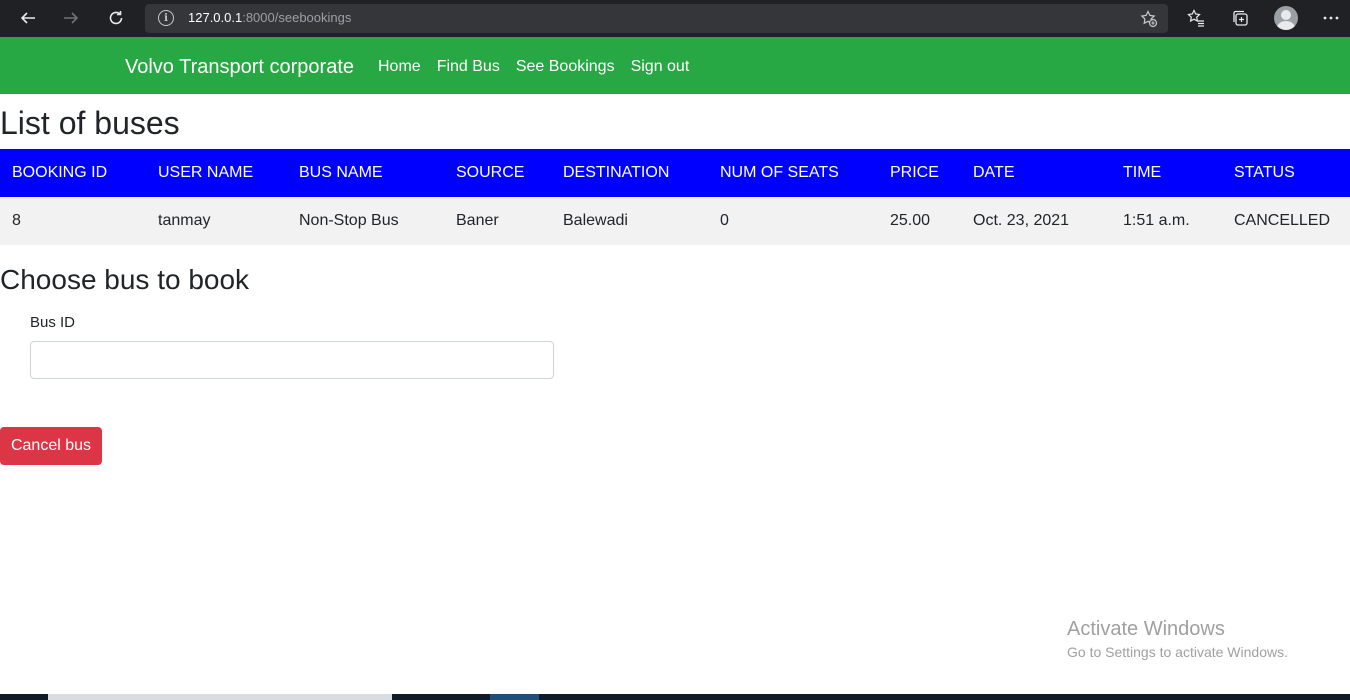 The width and height of the screenshot is (1350, 700). What do you see at coordinates (166, 18) in the screenshot?
I see `info-icon: i` at bounding box center [166, 18].